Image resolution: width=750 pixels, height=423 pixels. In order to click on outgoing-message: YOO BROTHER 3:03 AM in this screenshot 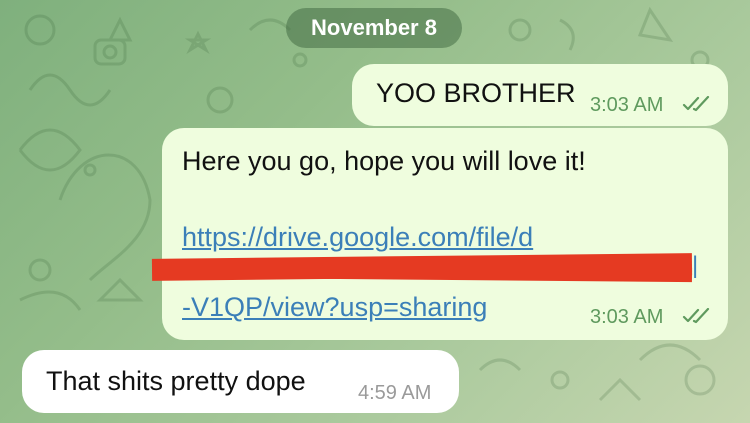, I will do `click(540, 95)`.